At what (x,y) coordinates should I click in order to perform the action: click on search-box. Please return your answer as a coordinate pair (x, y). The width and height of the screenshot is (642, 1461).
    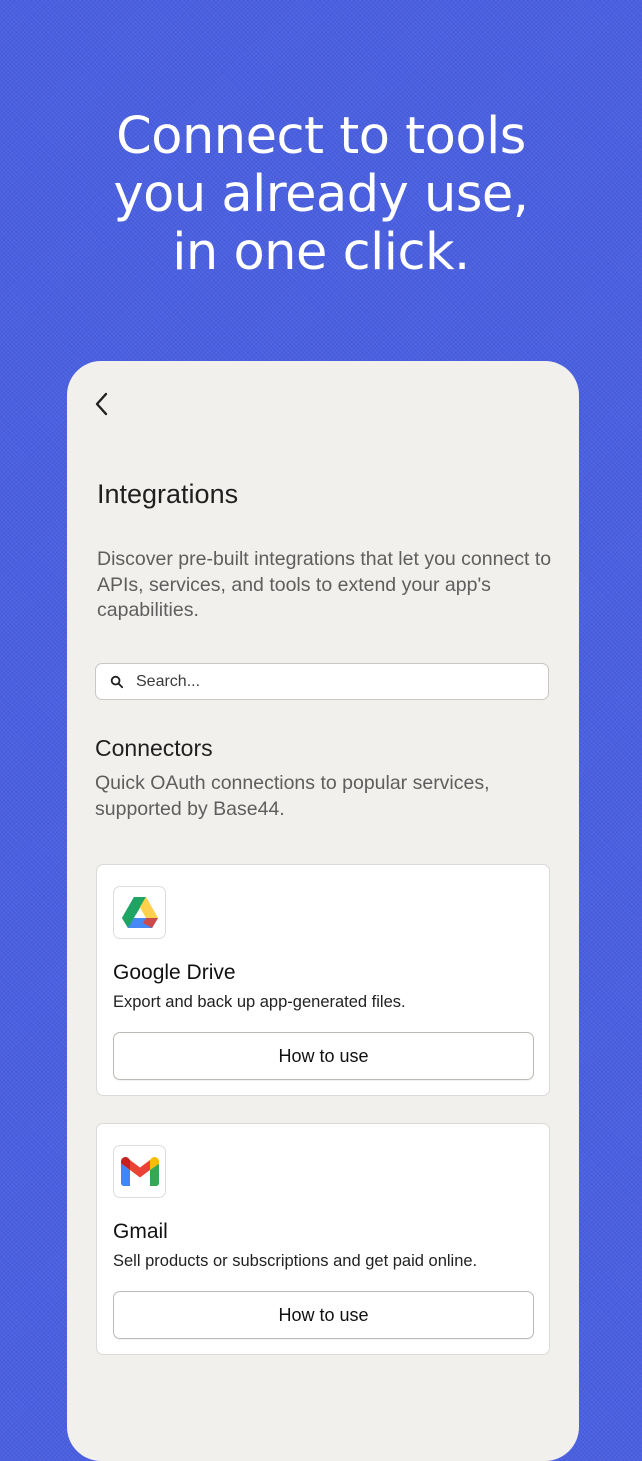
    Looking at the image, I should click on (322, 681).